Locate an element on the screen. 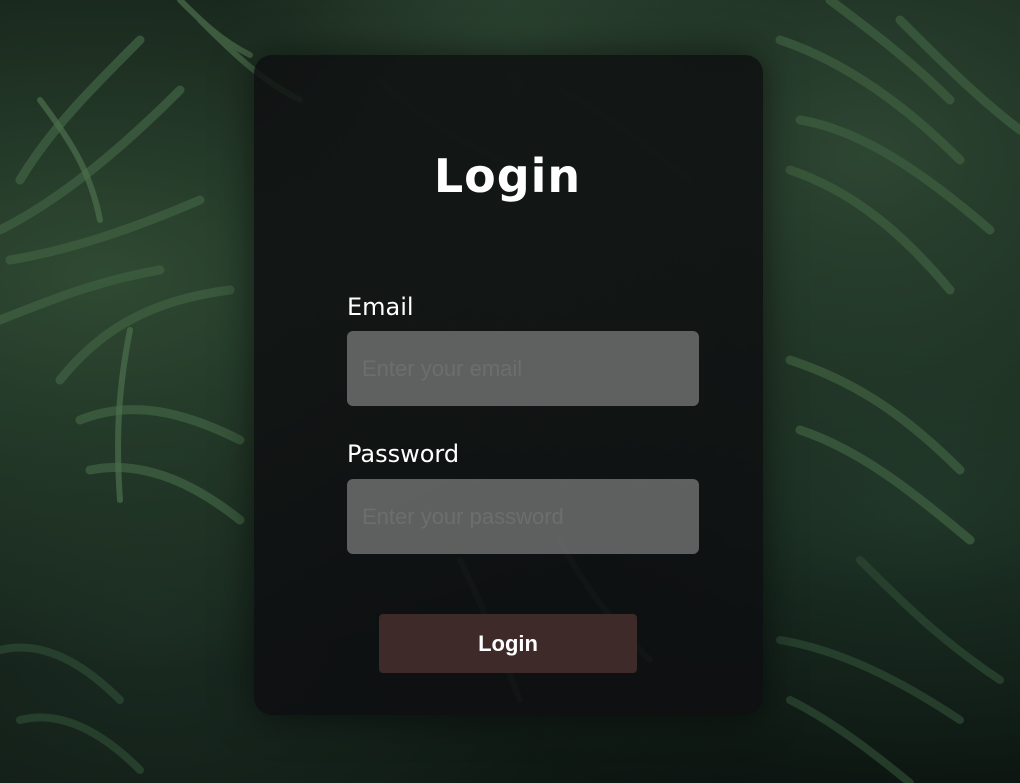  login-button: Login is located at coordinates (508, 643).